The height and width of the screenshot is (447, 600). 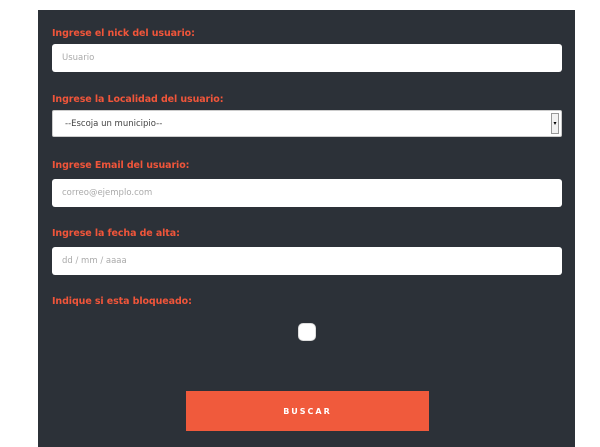 I want to click on nick-input, so click(x=307, y=58).